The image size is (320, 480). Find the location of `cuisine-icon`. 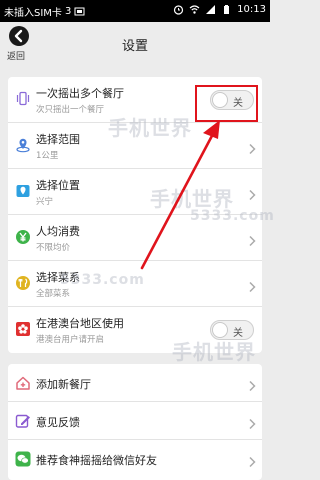

cuisine-icon is located at coordinates (23, 283).